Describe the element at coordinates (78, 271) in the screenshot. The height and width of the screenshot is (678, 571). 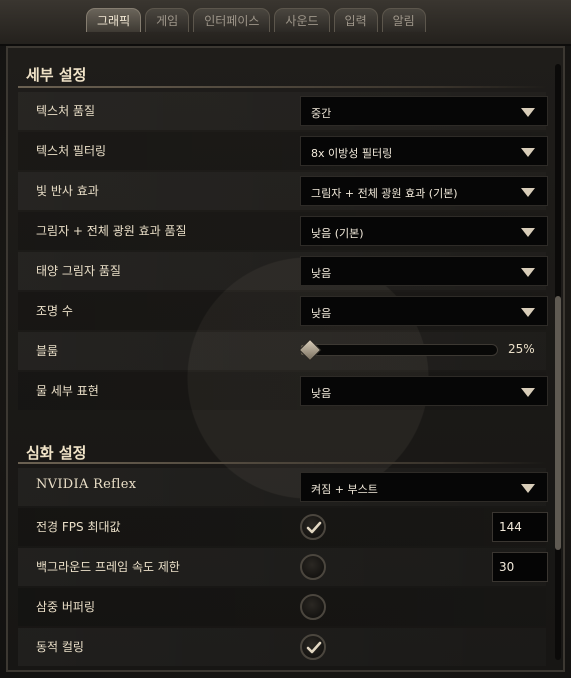
I see `setting-label: 태양 그림자 품질` at that location.